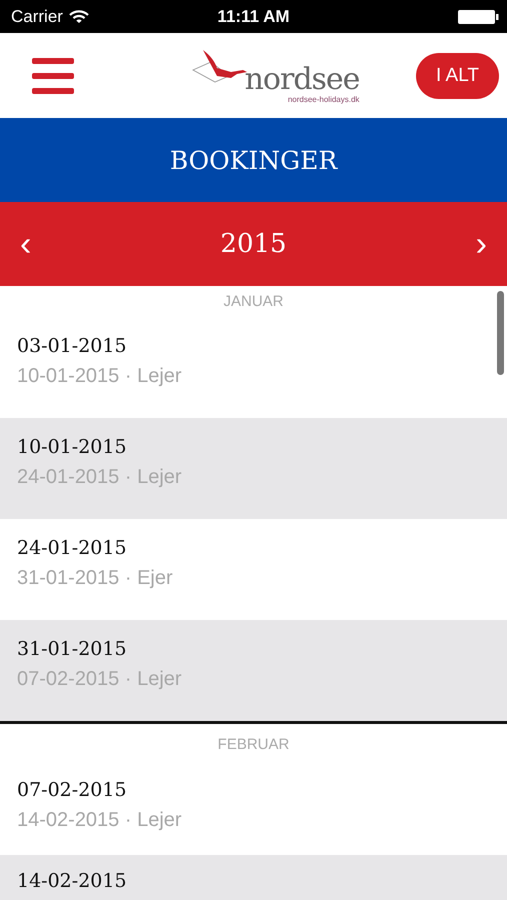  I want to click on booking-date: 14-02-2015, so click(72, 881).